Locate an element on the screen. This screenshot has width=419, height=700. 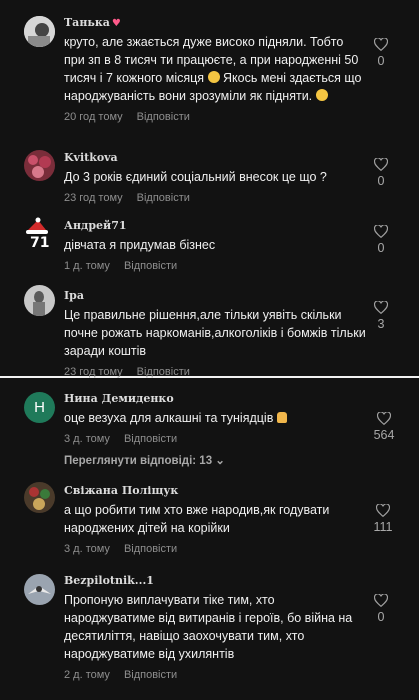
avatar-letter: Н is located at coordinates (39, 407).